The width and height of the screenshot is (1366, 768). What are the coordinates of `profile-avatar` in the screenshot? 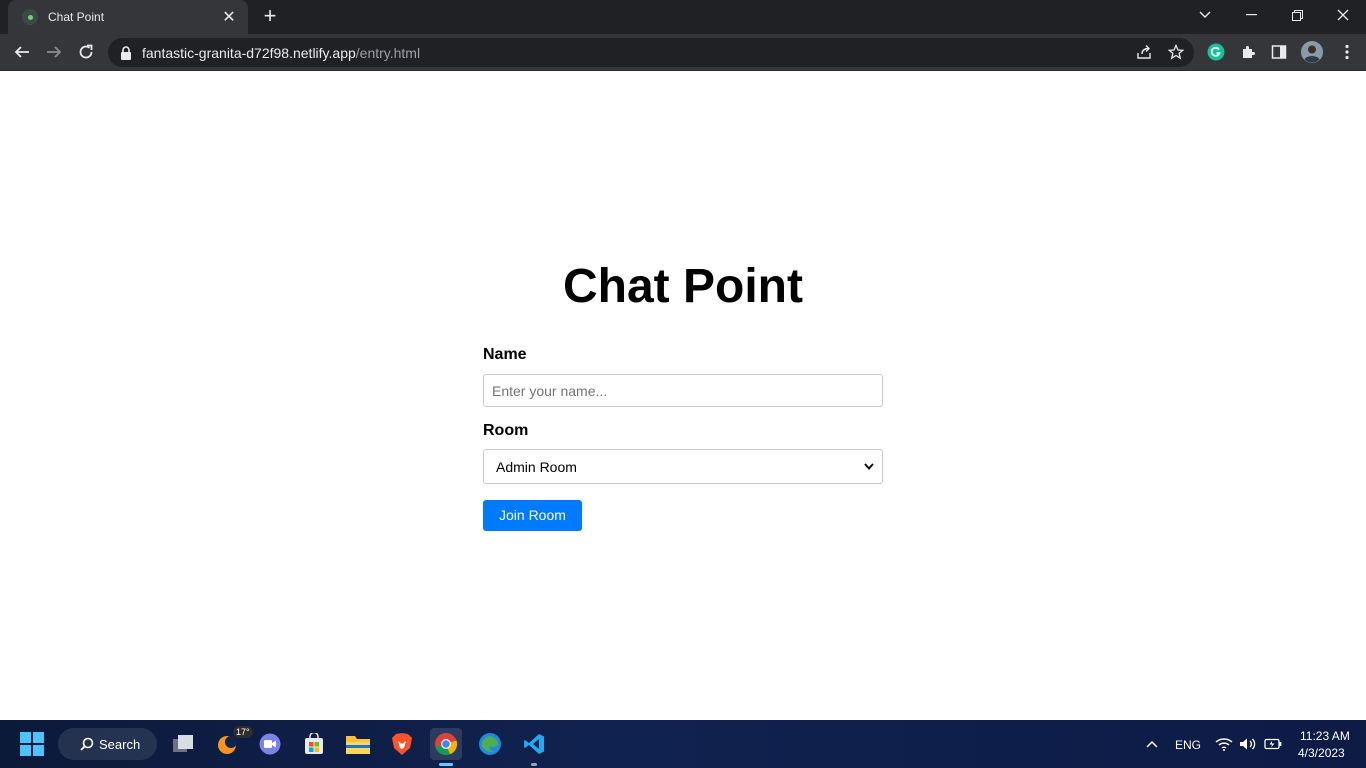 It's located at (1312, 52).